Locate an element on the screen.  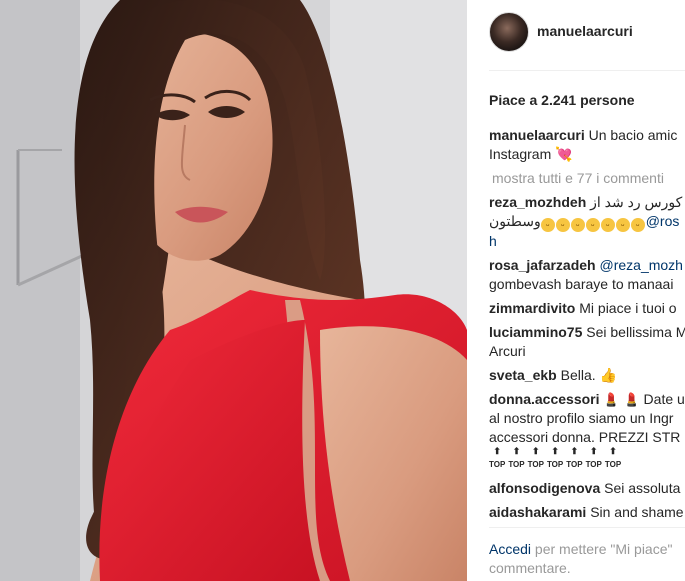
comment-text: Bella. is located at coordinates (578, 375).